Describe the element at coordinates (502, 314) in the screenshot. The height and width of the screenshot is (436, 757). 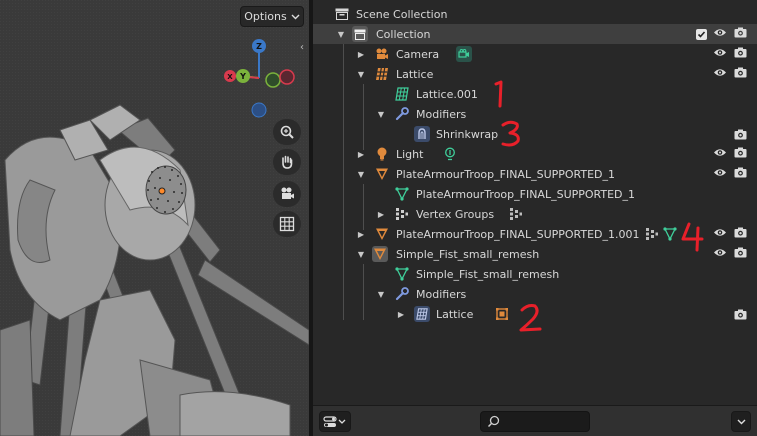
I see `lattice-object-icon` at that location.